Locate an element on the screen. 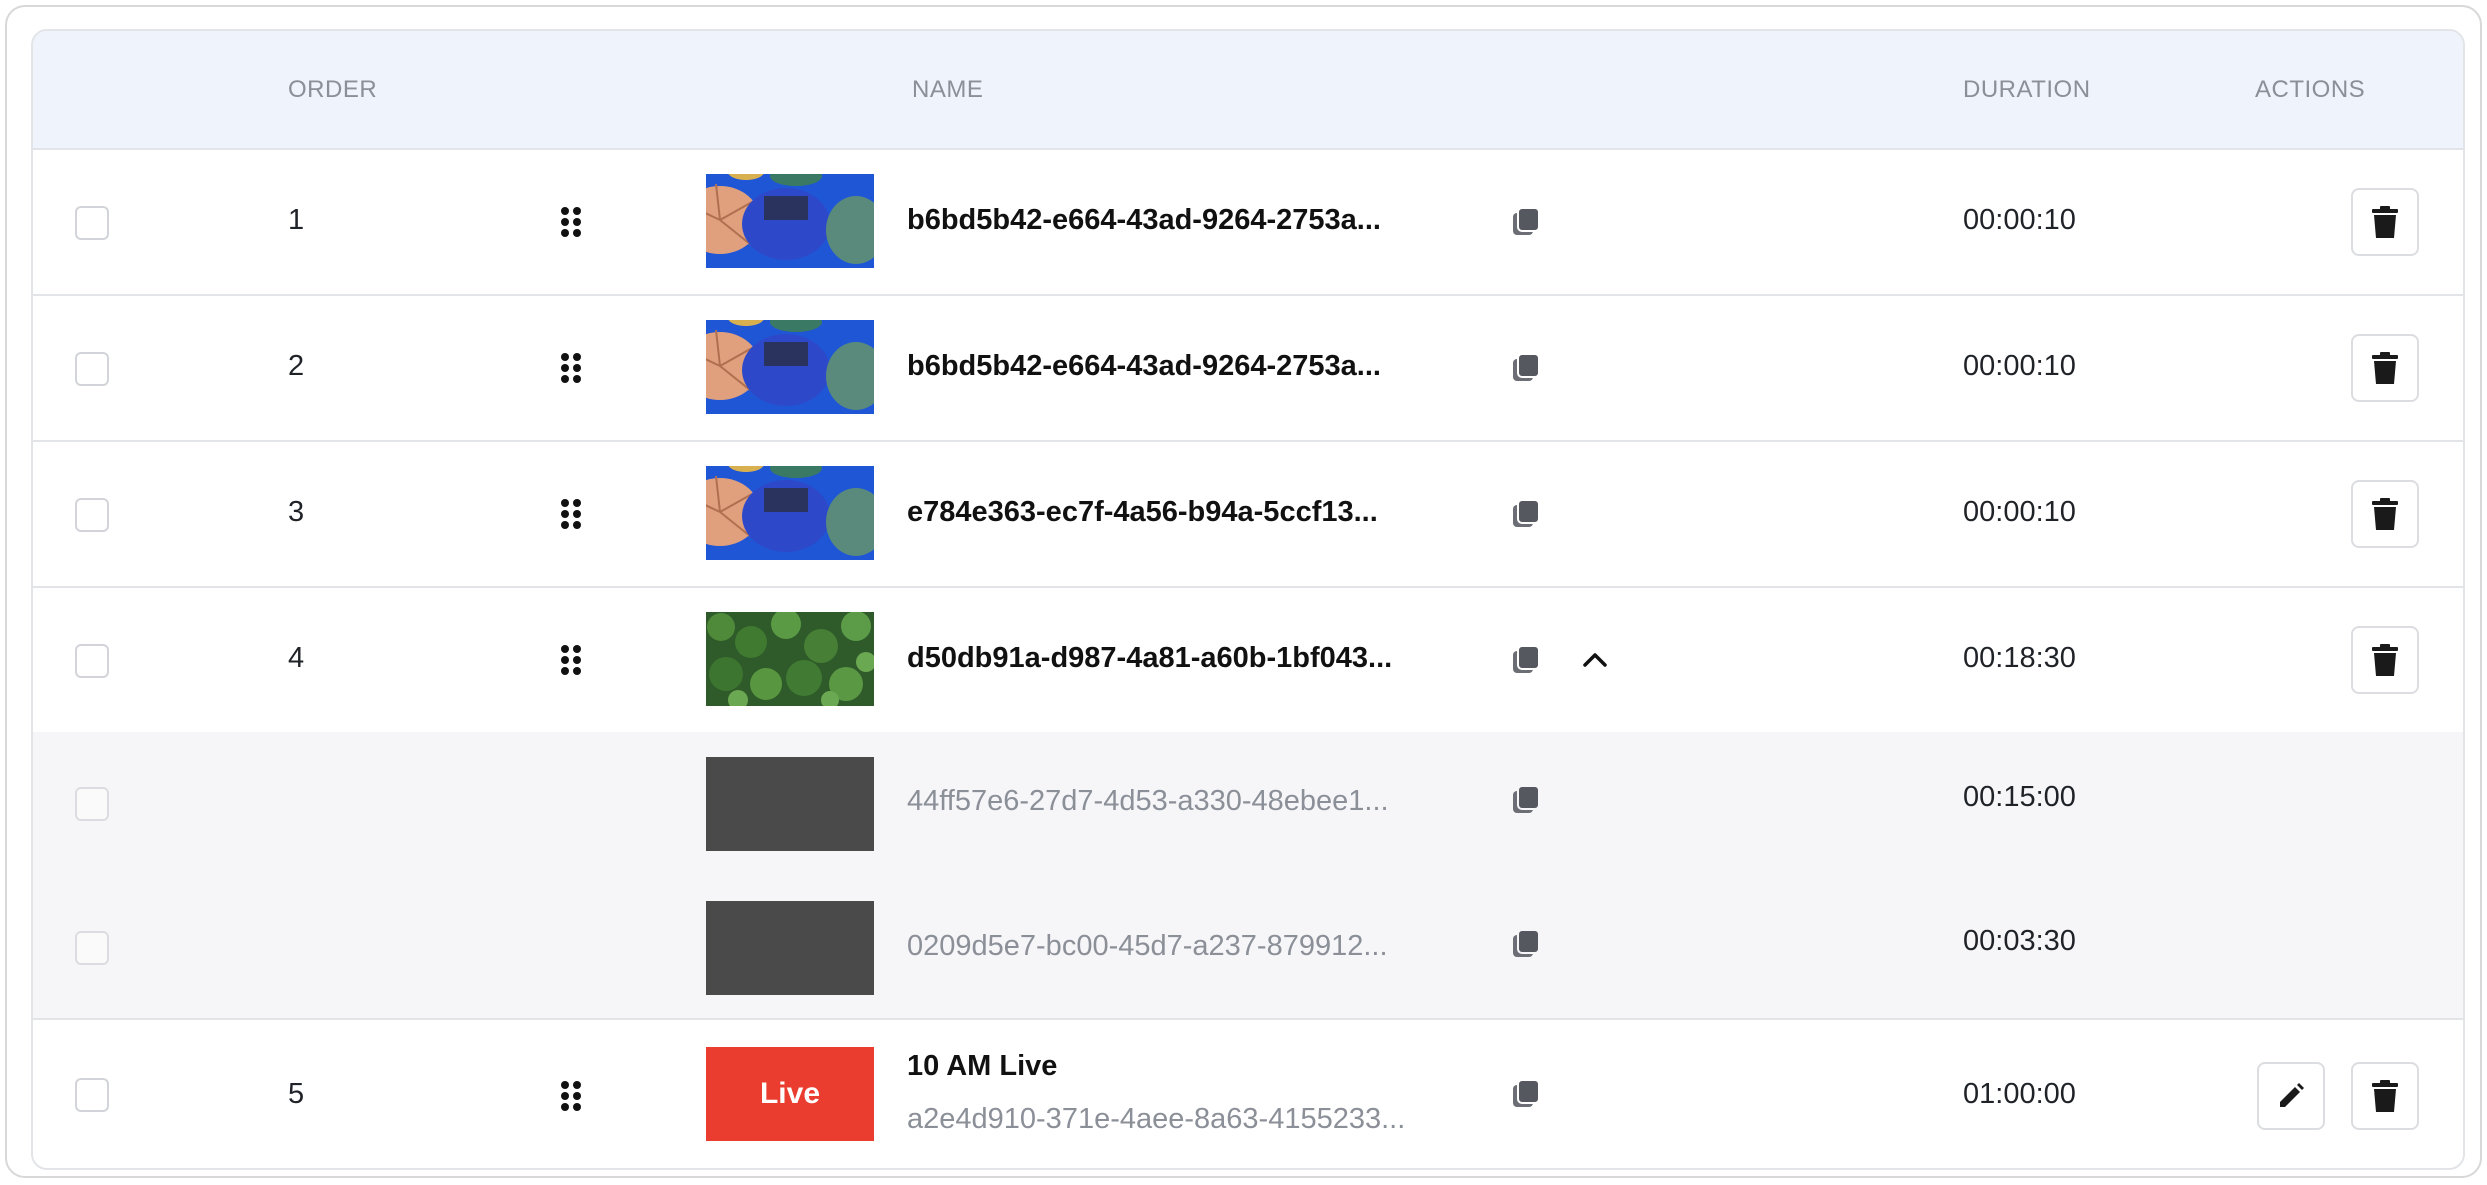 Image resolution: width=2487 pixels, height=1185 pixels. chevron-up-icon is located at coordinates (1595, 660).